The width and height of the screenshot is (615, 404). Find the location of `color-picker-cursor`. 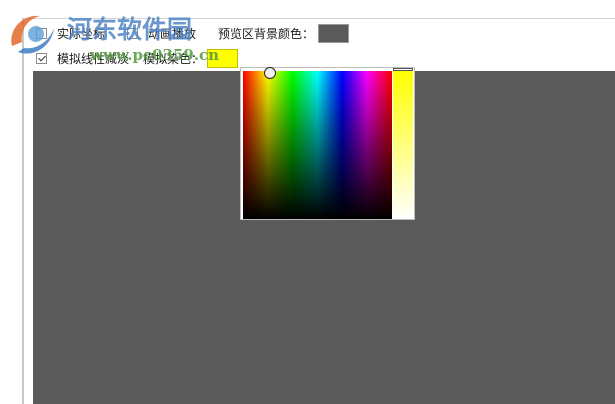

color-picker-cursor is located at coordinates (270, 73).